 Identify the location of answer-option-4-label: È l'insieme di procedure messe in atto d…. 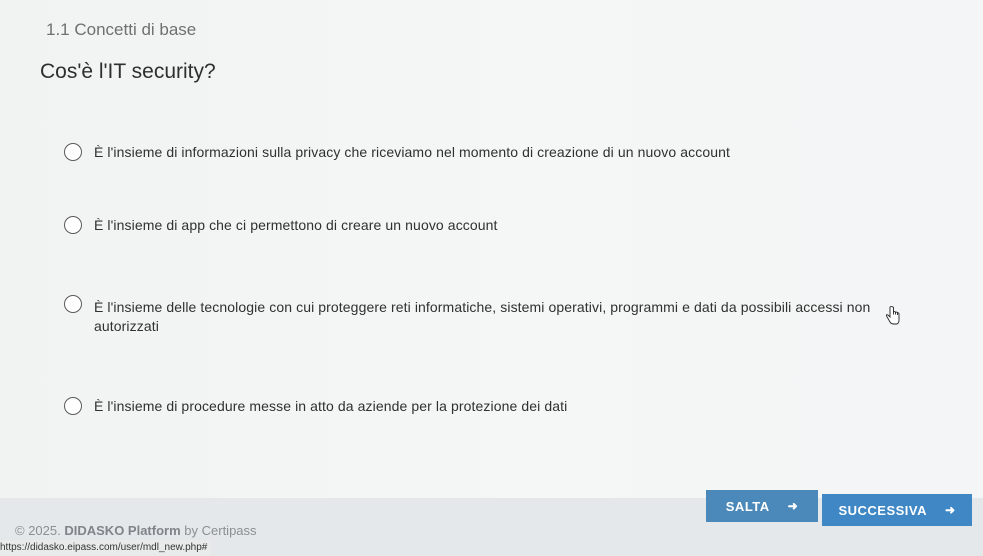
(331, 406).